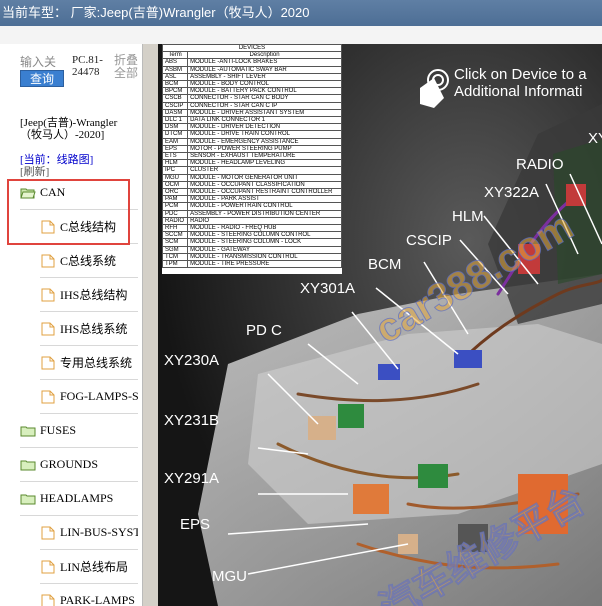 This screenshot has height=606, width=602. I want to click on legend-row: ABS MODULE -ANTI-LOCK BRAKES, so click(251, 62).